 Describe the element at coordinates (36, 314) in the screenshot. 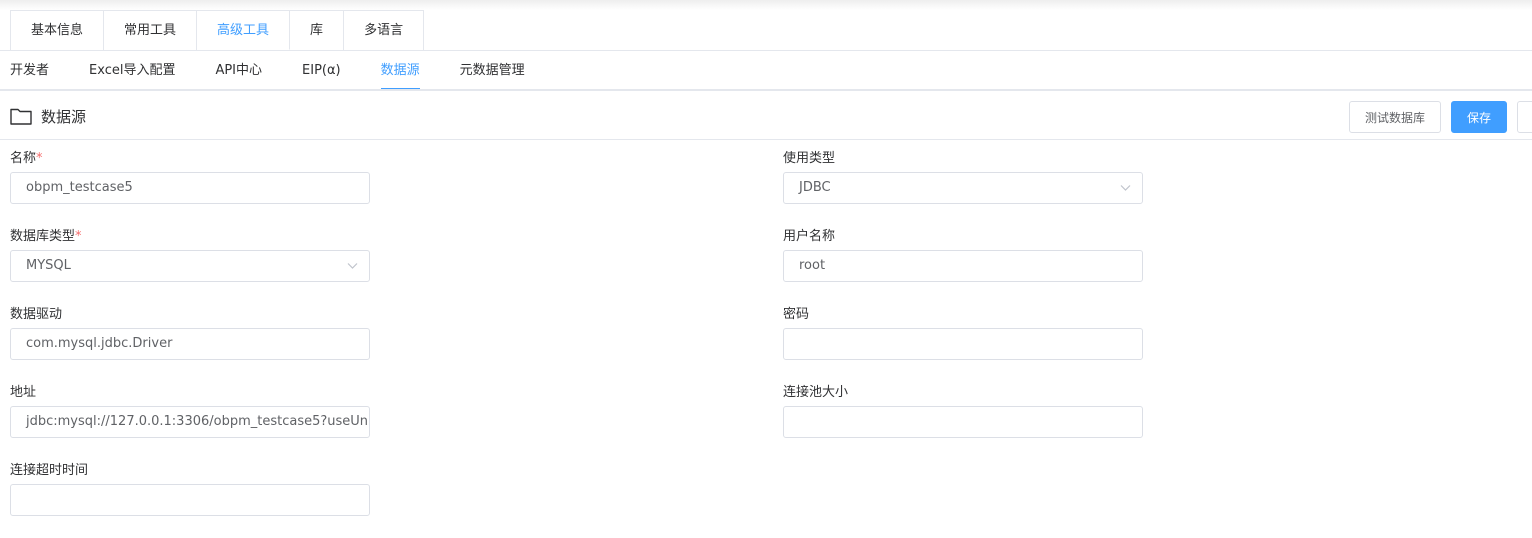

I see `driver-label: 数据驱动` at that location.